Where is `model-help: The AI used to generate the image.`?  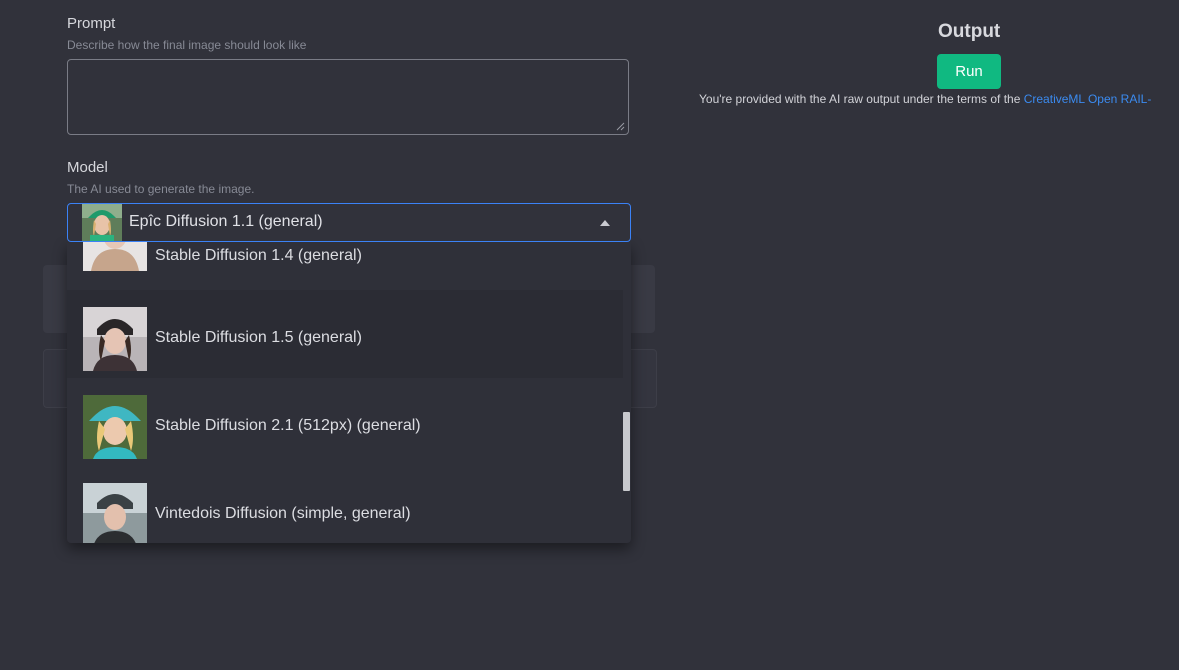
model-help: The AI used to generate the image. is located at coordinates (161, 189).